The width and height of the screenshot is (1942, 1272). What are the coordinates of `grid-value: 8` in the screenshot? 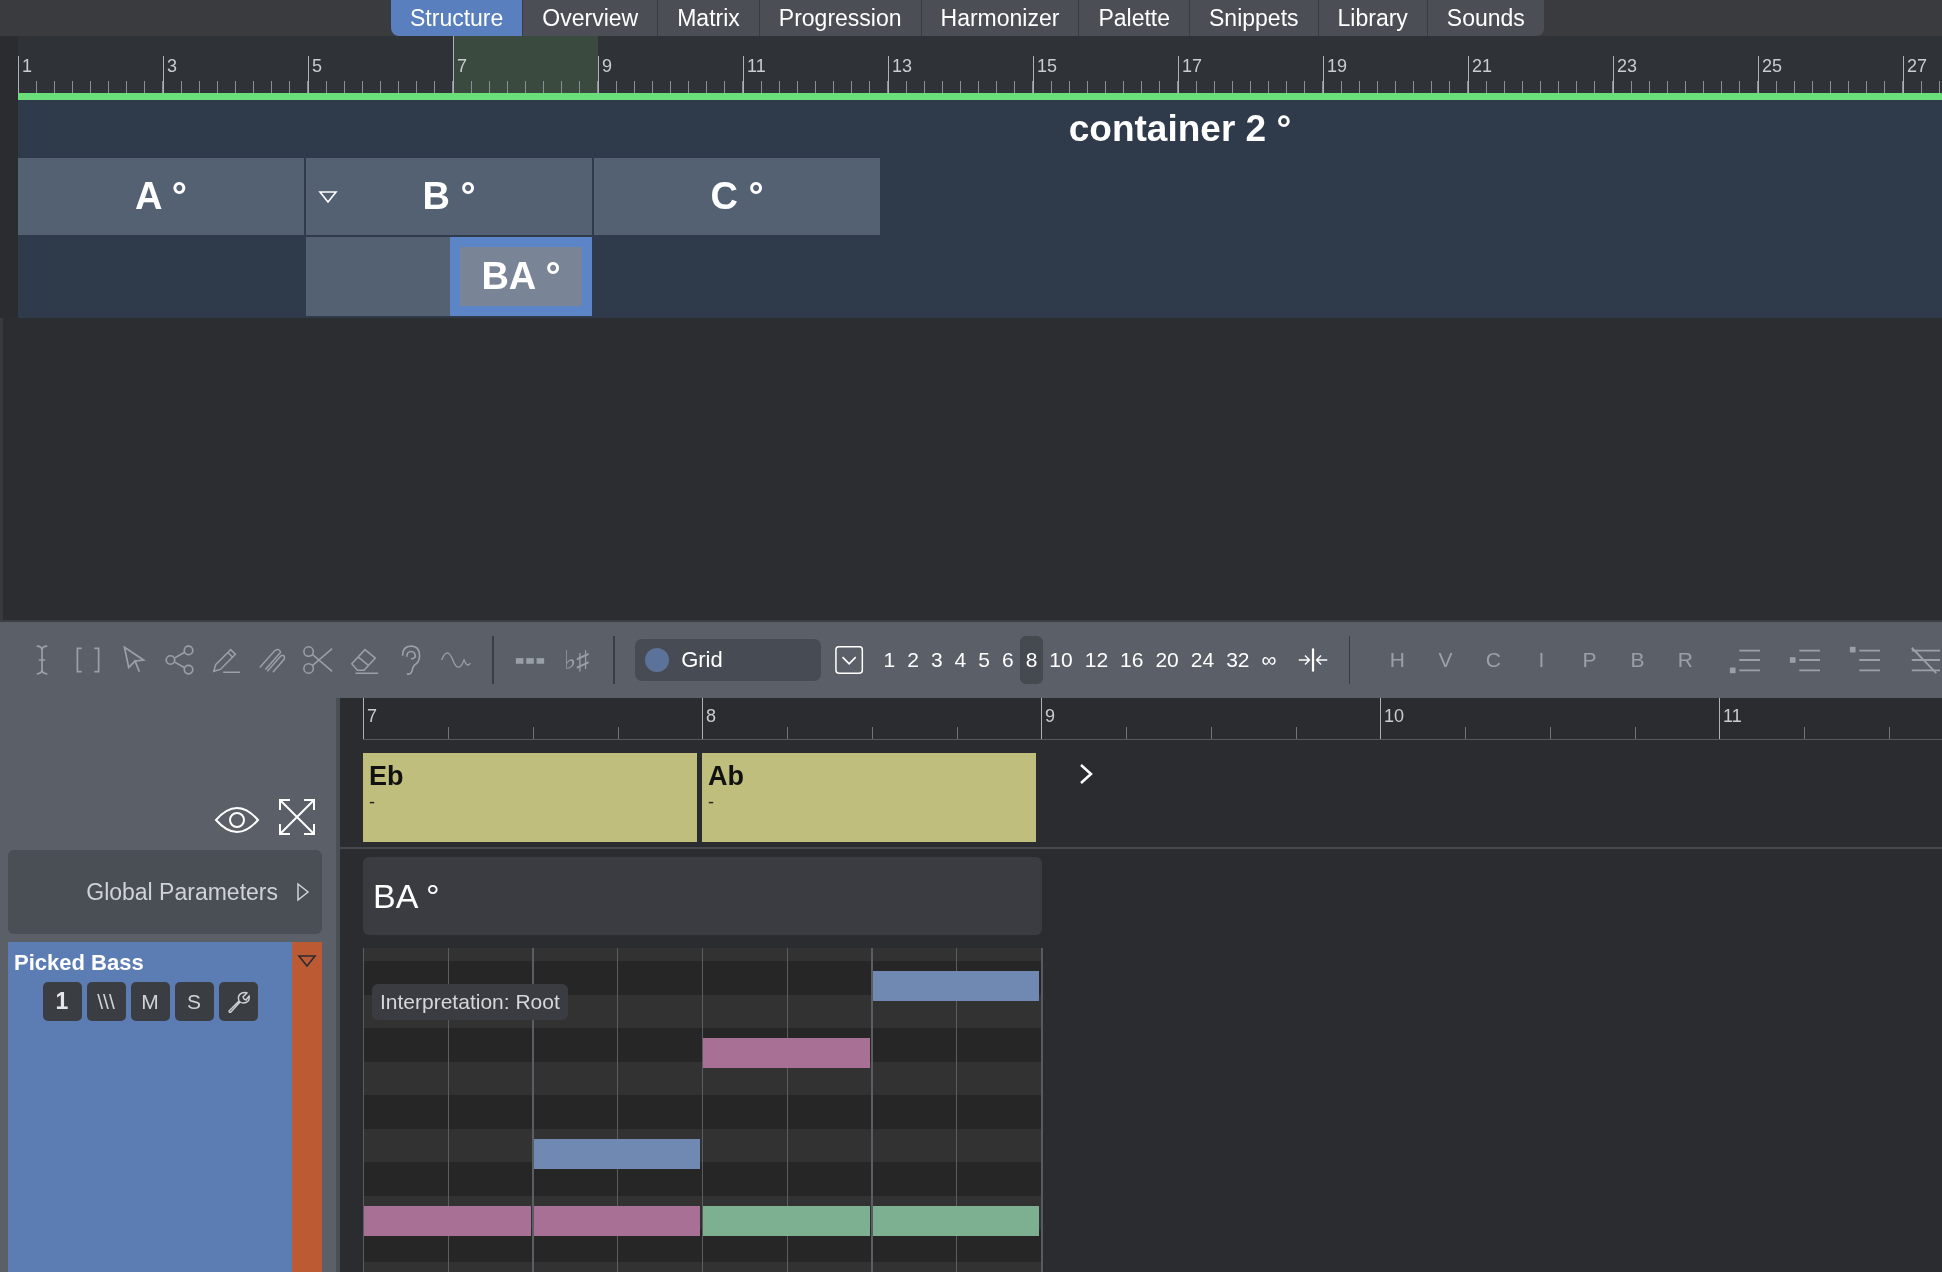 It's located at (1031, 660).